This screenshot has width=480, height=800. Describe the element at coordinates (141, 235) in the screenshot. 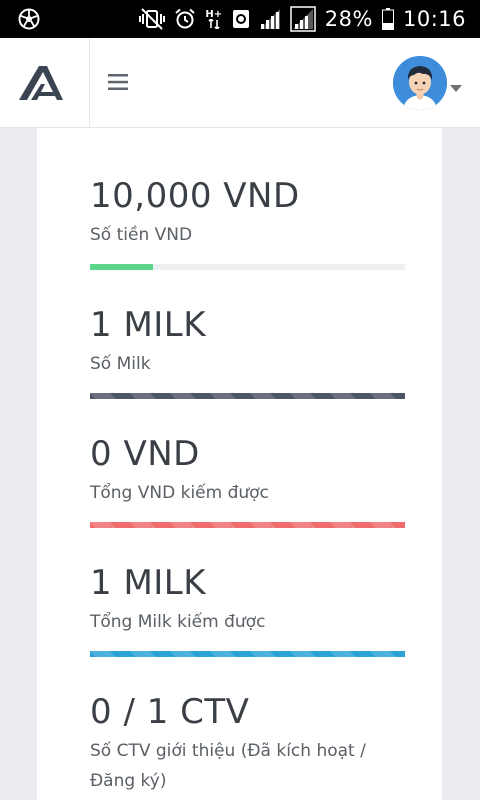

I see `stat-label: Số tiền VND` at that location.